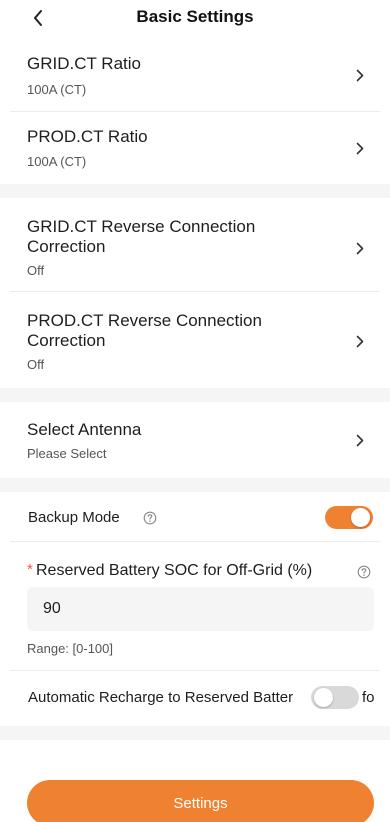 The image size is (390, 822). I want to click on soc-range-hint: Range: [0-100], so click(70, 648).